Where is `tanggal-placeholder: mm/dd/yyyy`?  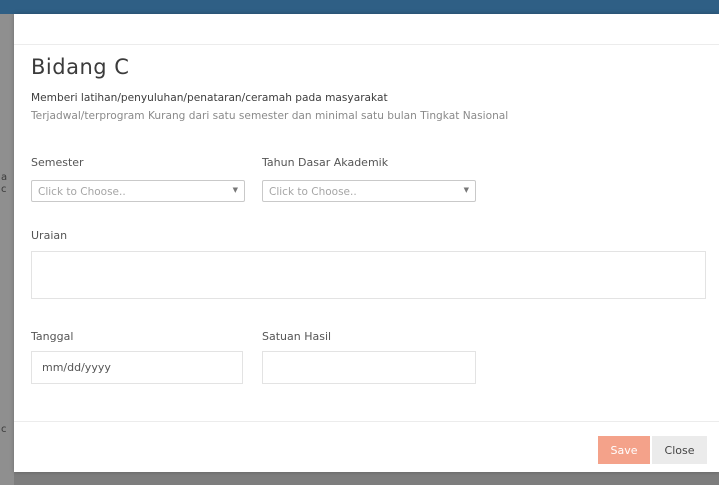
tanggal-placeholder: mm/dd/yyyy is located at coordinates (76, 367).